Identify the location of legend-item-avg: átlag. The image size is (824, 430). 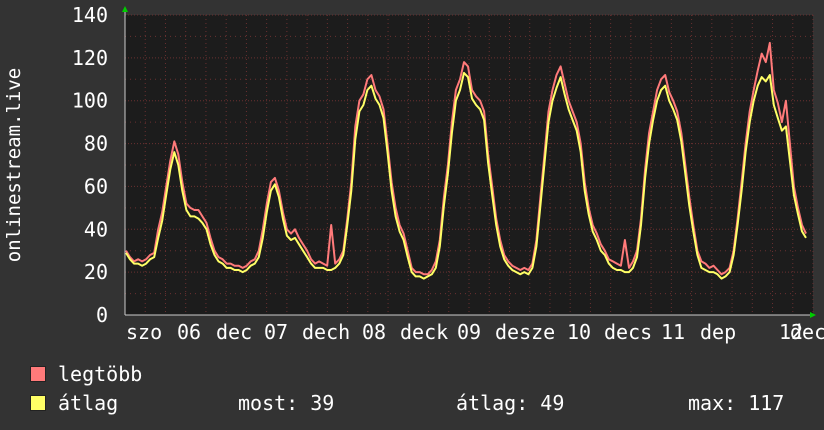
(74, 403).